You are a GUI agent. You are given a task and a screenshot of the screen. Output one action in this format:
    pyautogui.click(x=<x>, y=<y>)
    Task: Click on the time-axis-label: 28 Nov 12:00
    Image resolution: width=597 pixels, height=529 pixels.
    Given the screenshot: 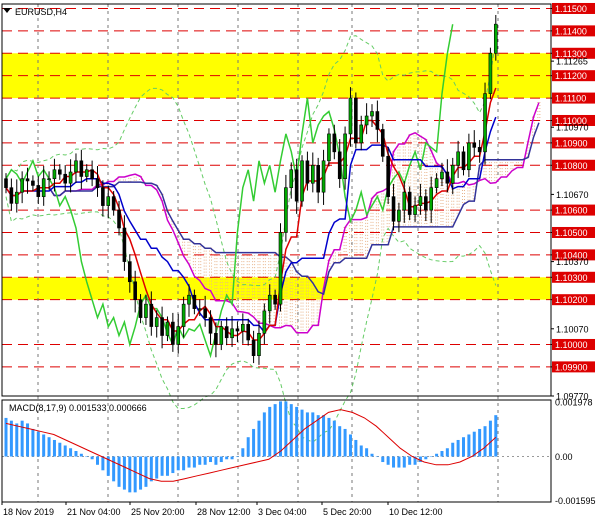 What is the action you would take?
    pyautogui.click(x=224, y=512)
    